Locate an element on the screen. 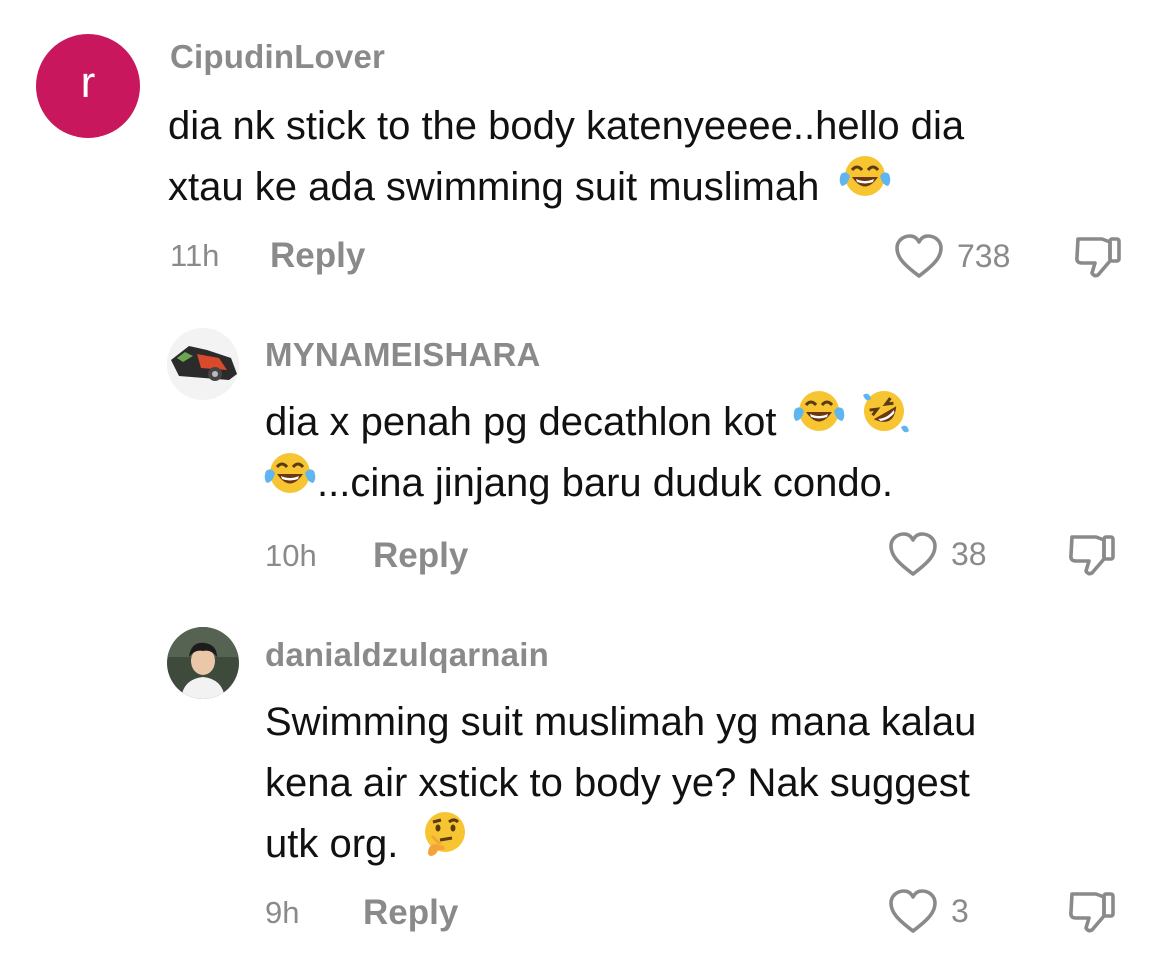 Image resolution: width=1170 pixels, height=974 pixels. comment-text-line: kena air xstick to body ye? Nak suggest is located at coordinates (617, 783).